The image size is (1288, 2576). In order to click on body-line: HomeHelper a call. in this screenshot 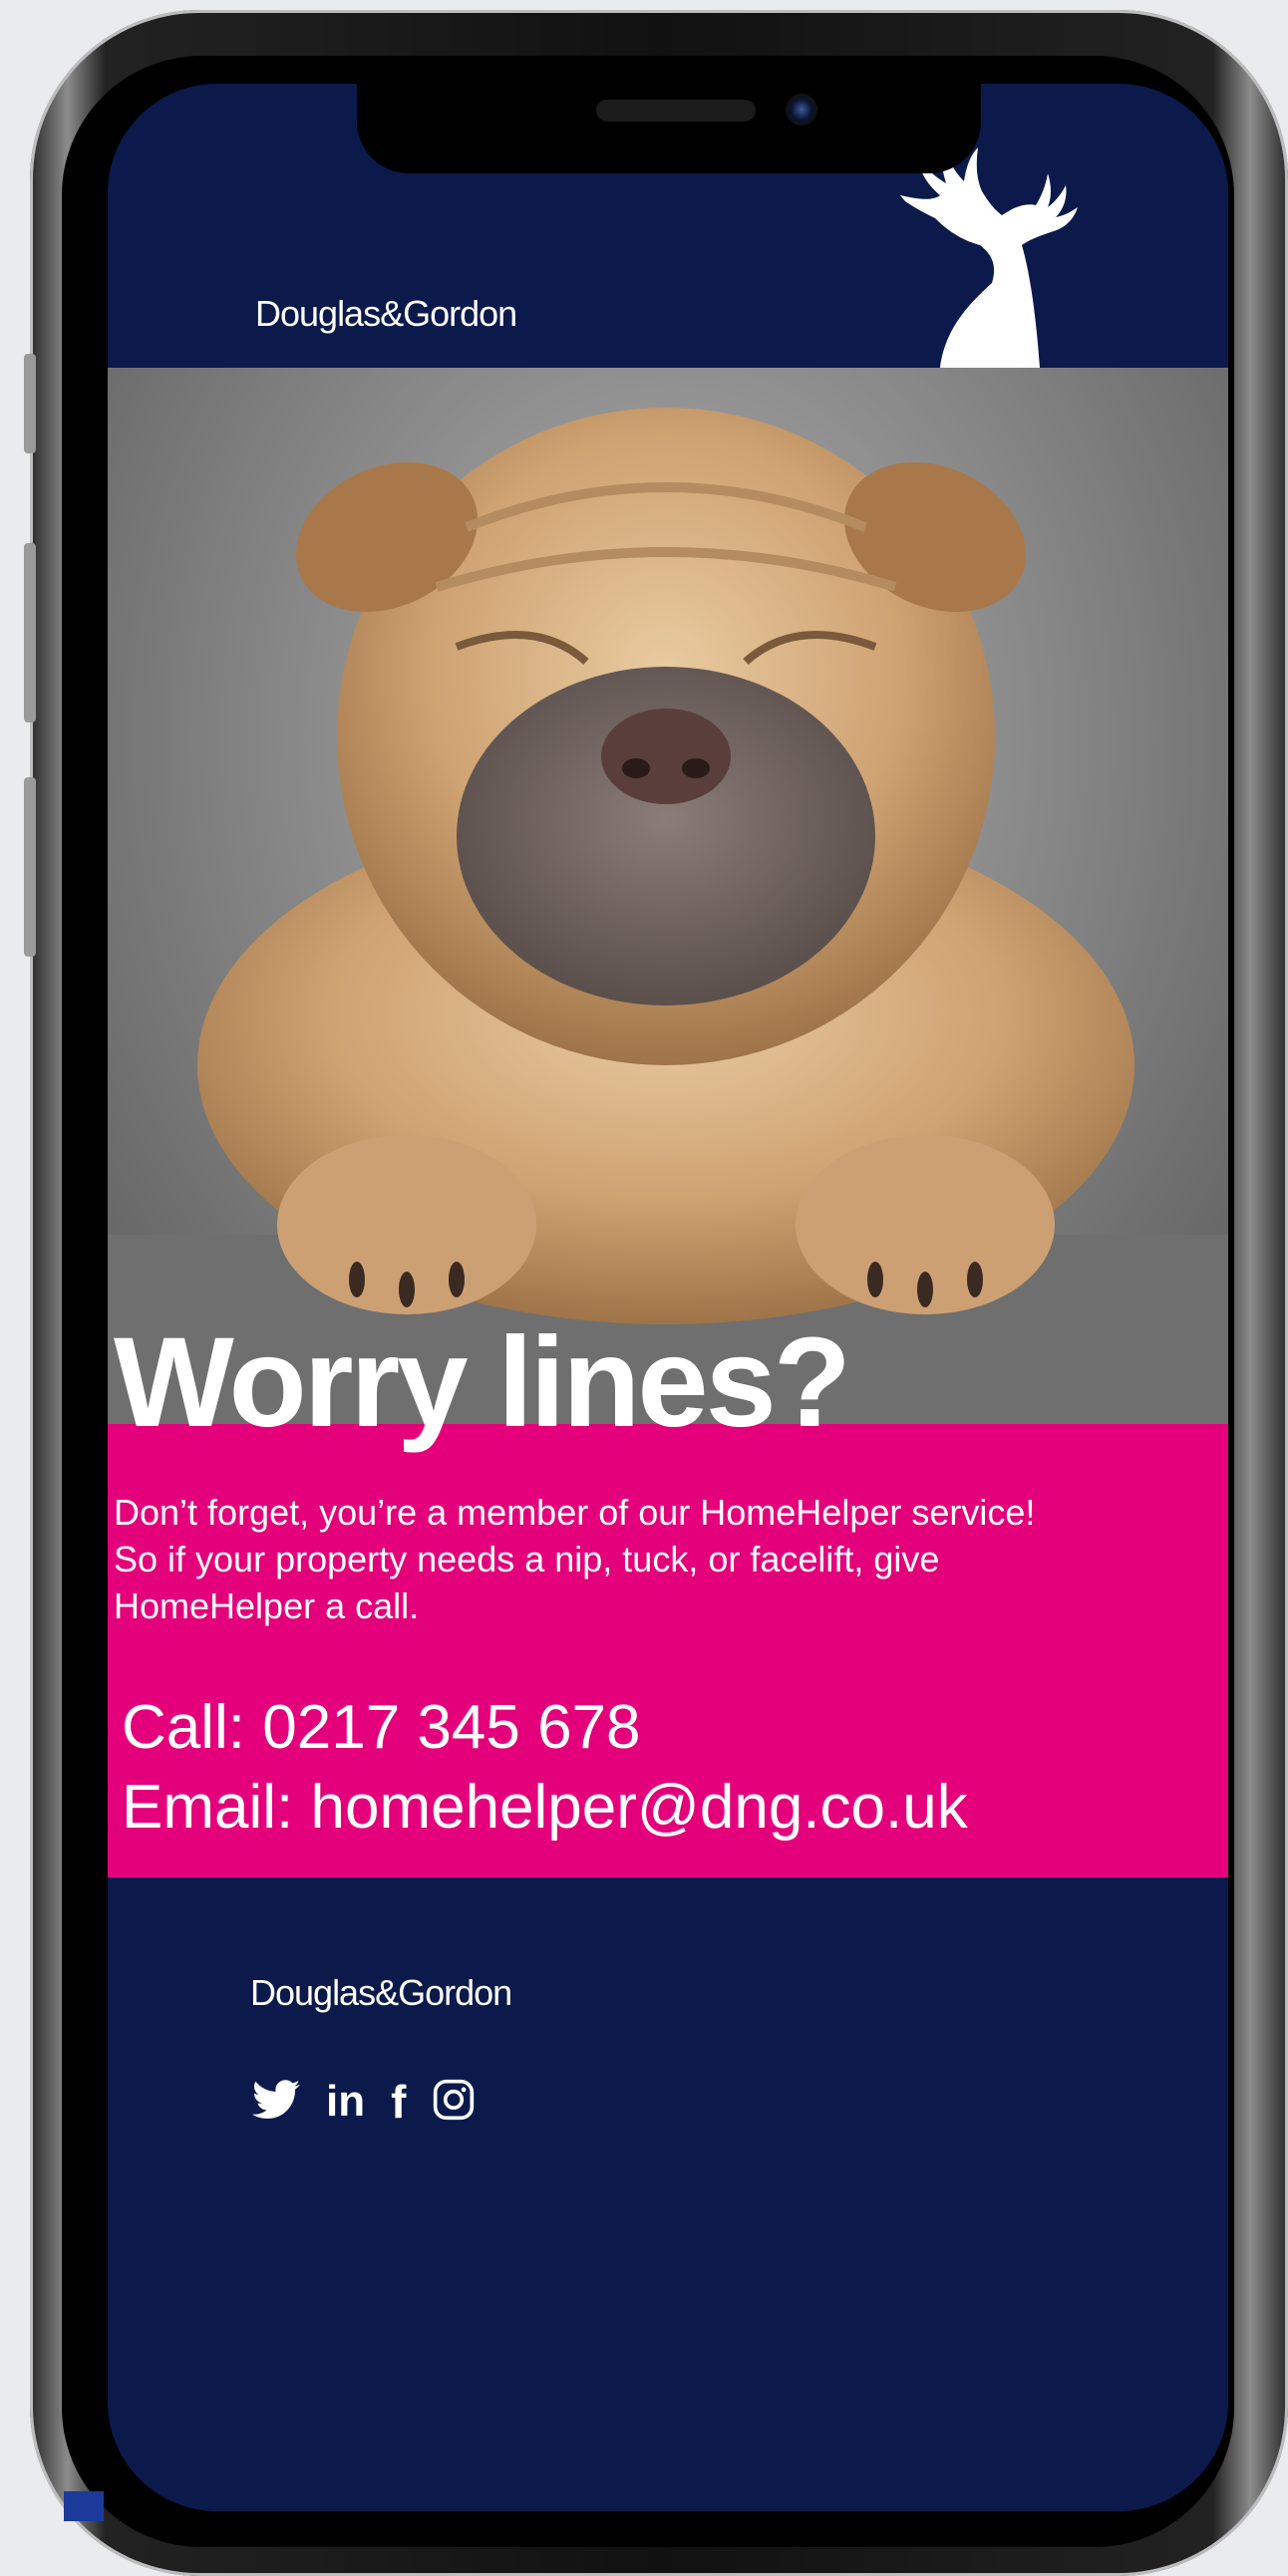, I will do `click(267, 1605)`.